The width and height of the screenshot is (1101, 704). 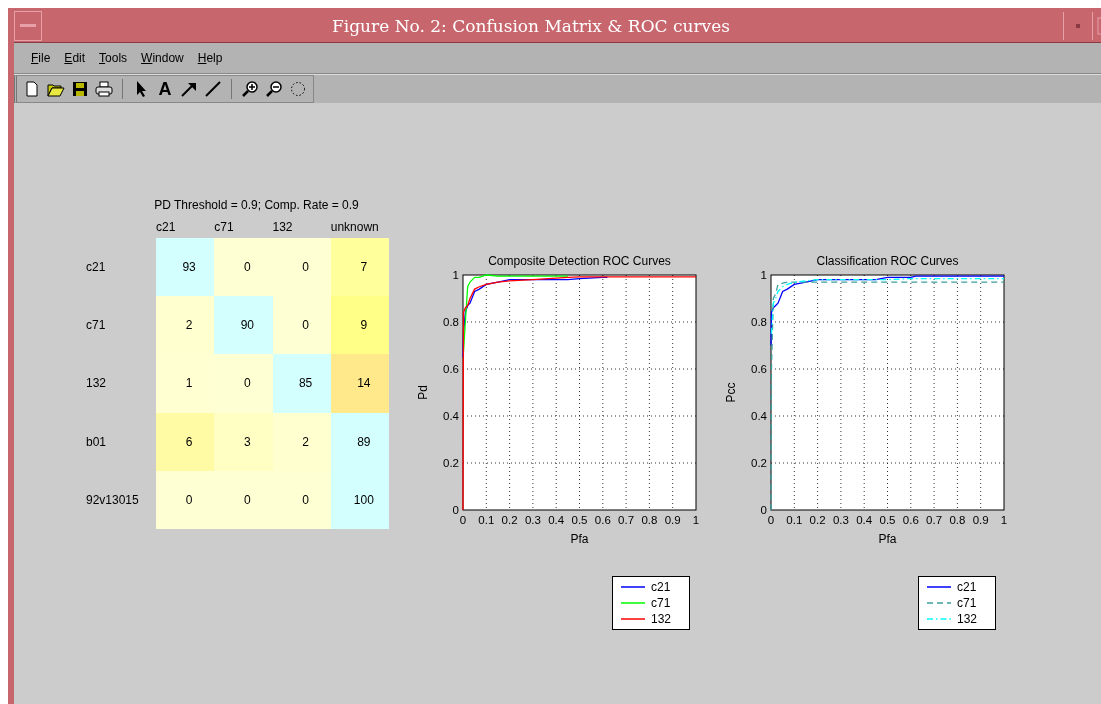 What do you see at coordinates (274, 89) in the screenshot?
I see `zoom-out-icon` at bounding box center [274, 89].